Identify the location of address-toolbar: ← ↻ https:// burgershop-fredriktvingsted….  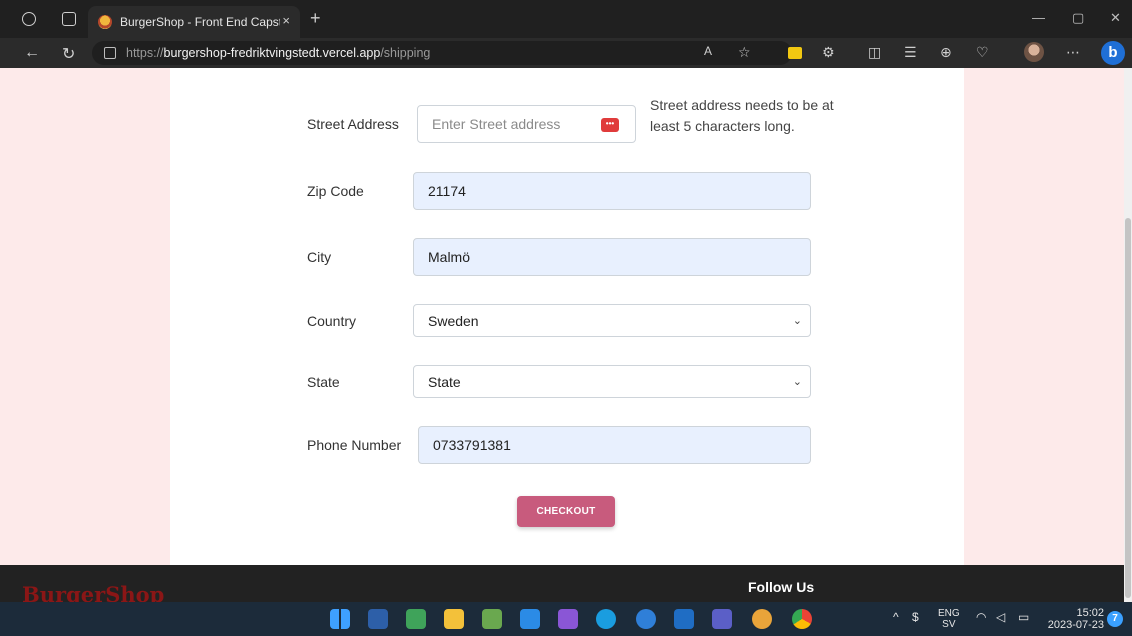
(566, 53).